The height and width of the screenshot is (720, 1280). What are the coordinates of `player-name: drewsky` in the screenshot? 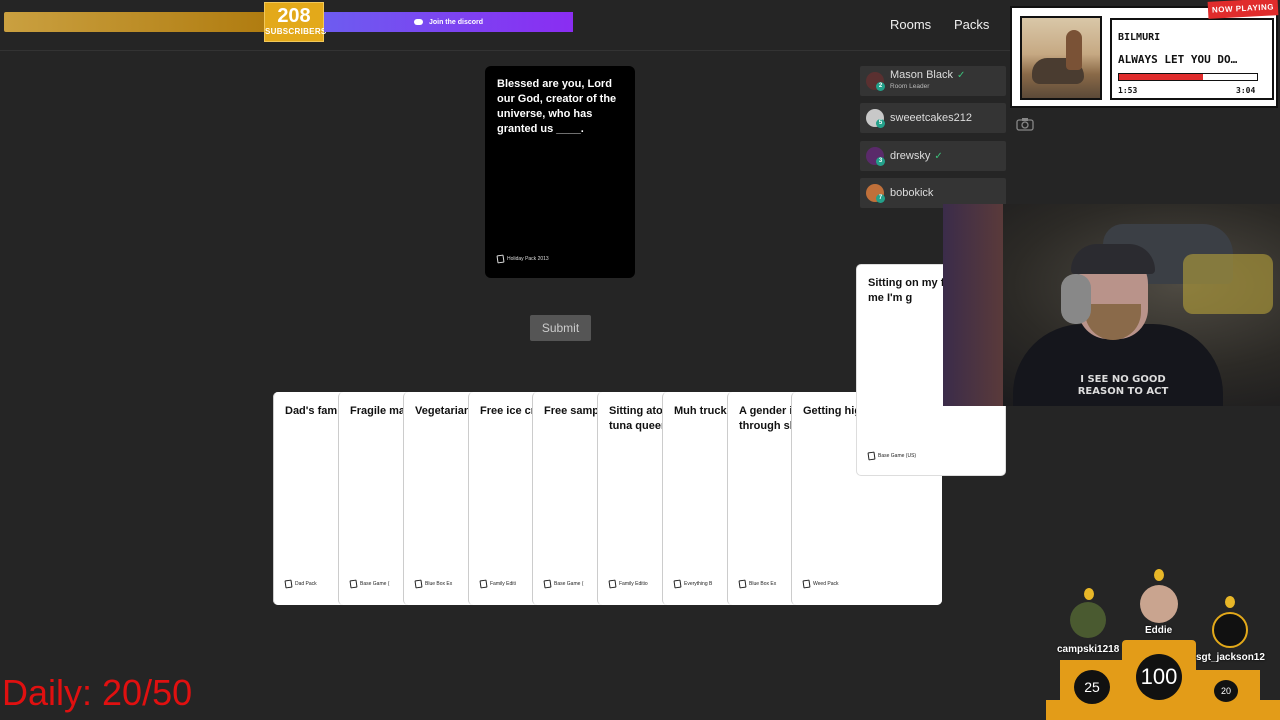 It's located at (910, 155).